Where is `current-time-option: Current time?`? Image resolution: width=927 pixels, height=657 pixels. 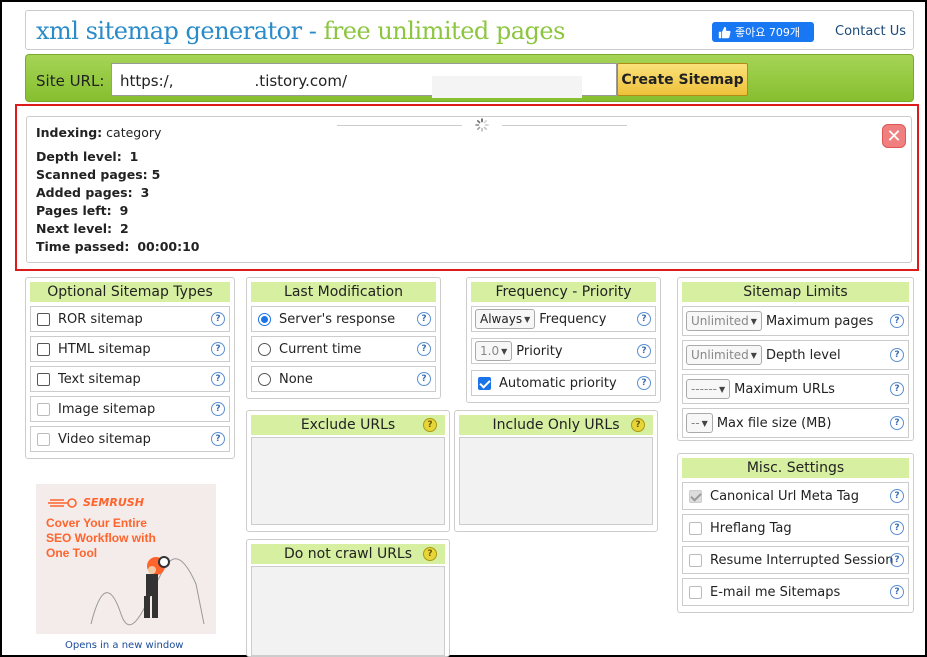
current-time-option: Current time? is located at coordinates (343, 349).